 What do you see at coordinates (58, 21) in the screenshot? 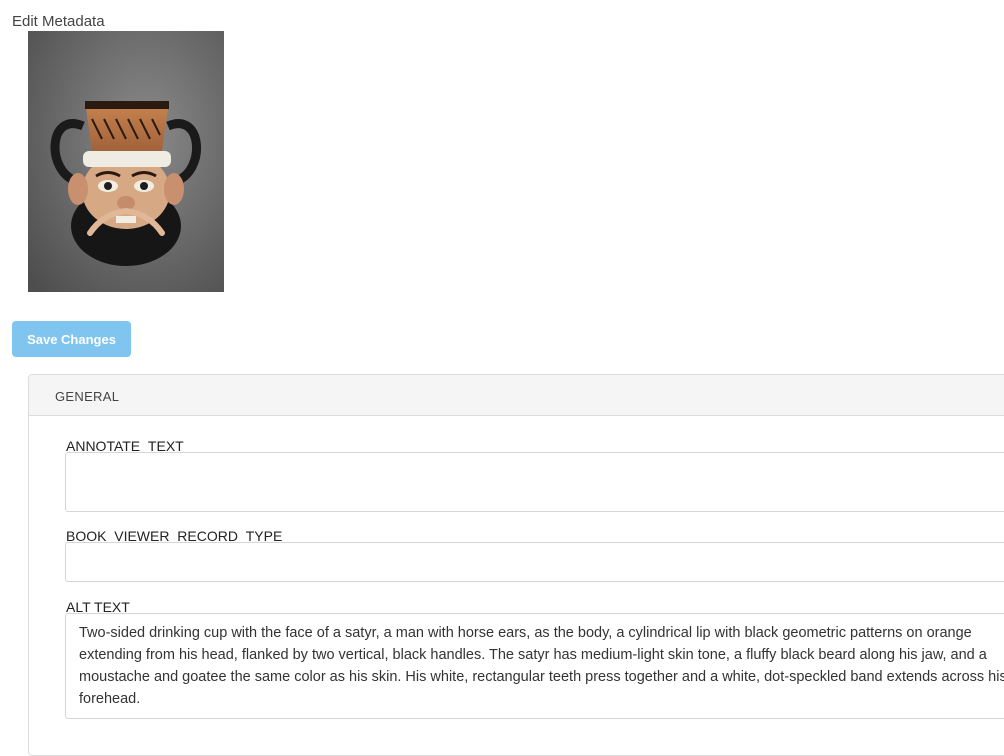
I see `page-title: Edit Metadata` at bounding box center [58, 21].